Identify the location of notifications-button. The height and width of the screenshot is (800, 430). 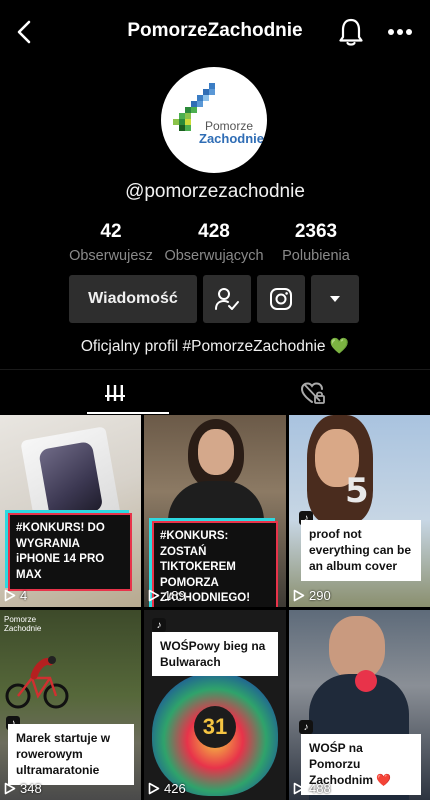
(351, 32).